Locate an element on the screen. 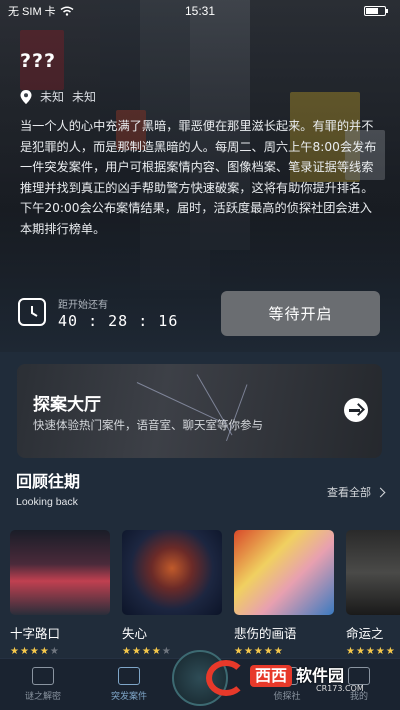  review-title: 回顾往期 is located at coordinates (48, 481).